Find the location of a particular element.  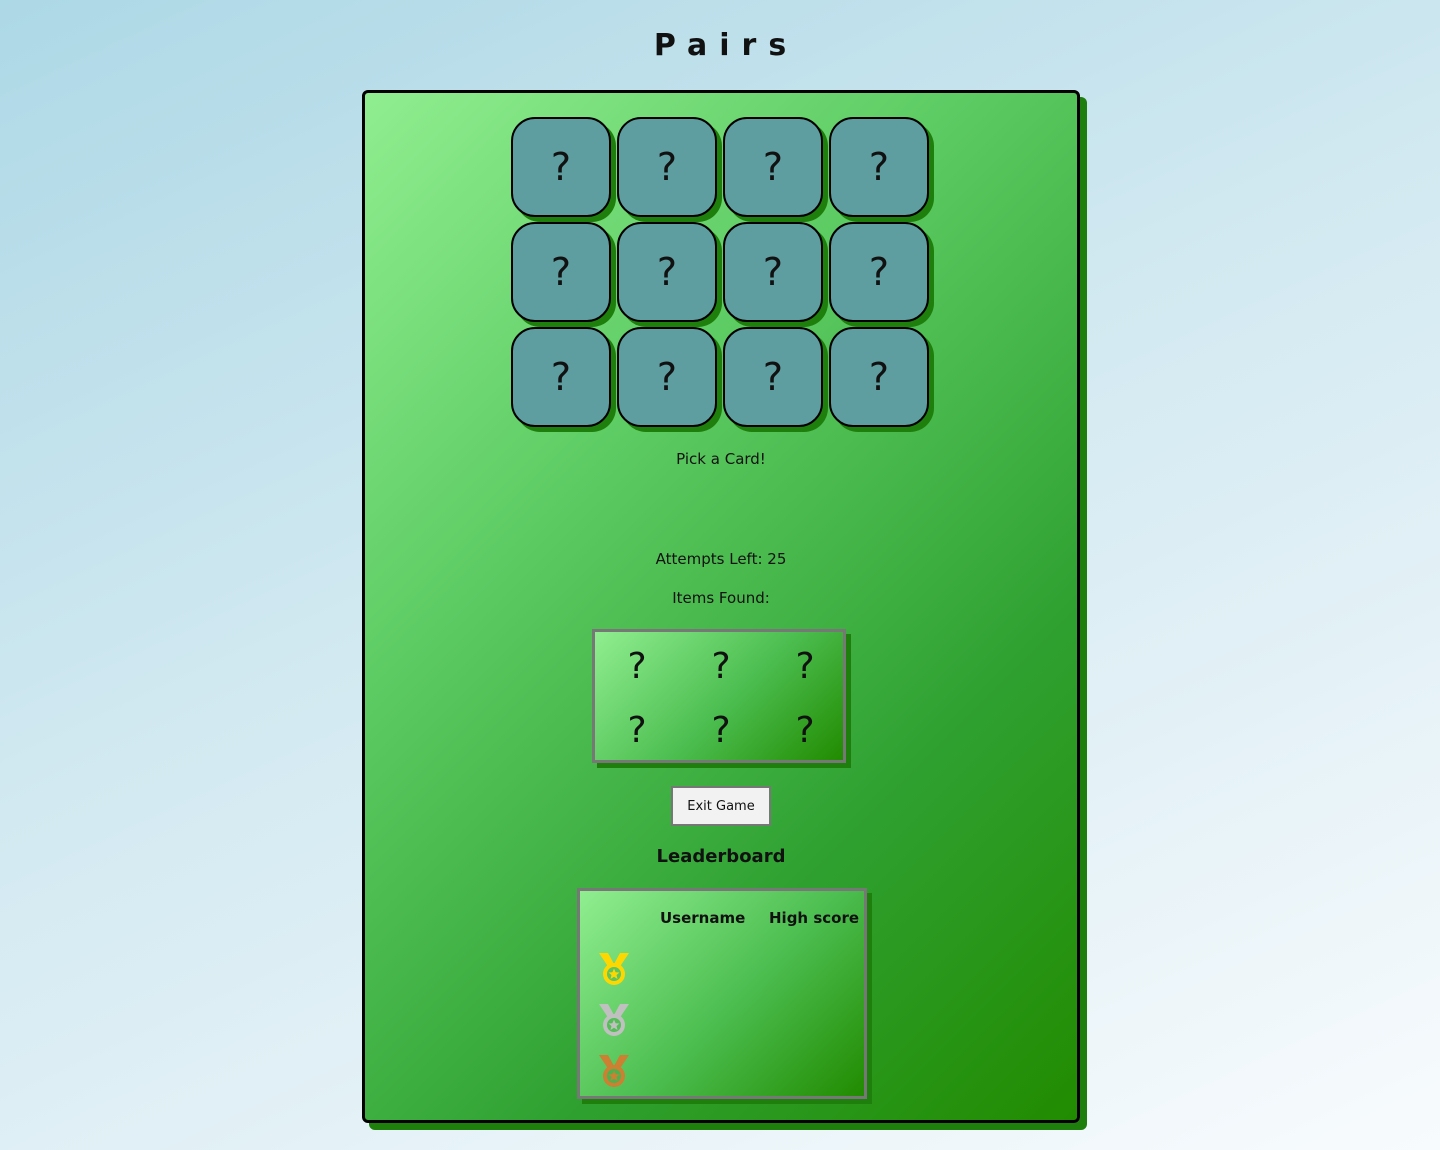

card-grid: ? ? ? ? ? ? ? ? ? ? ? ? is located at coordinates (723, 272).